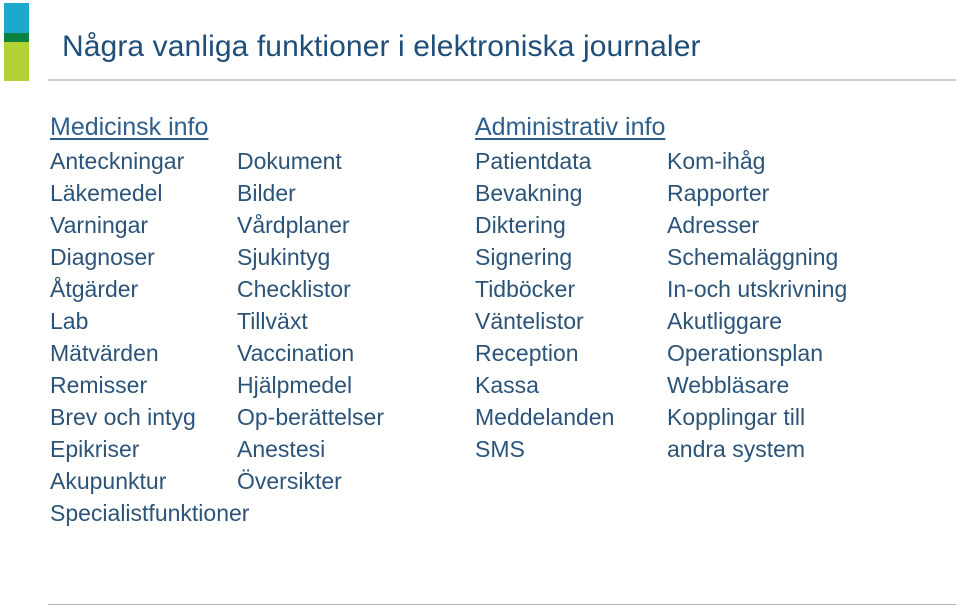 The width and height of the screenshot is (960, 611). What do you see at coordinates (753, 257) in the screenshot?
I see `list-item: Schemaläggning` at bounding box center [753, 257].